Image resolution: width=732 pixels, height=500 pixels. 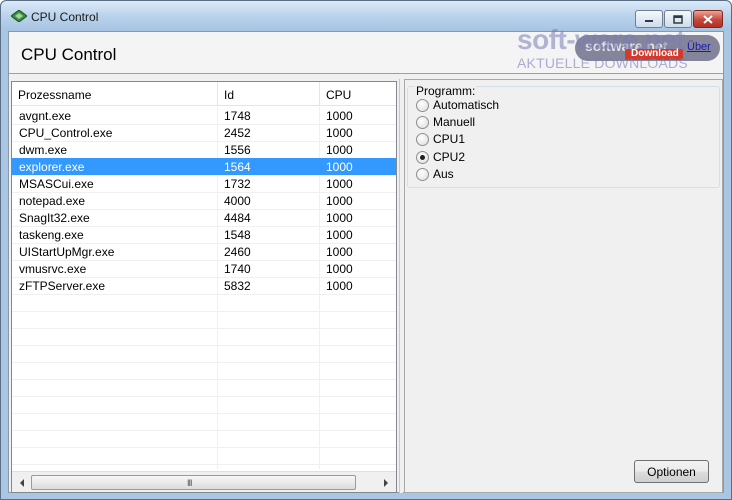 What do you see at coordinates (449, 139) in the screenshot?
I see `radio-label: CPU1` at bounding box center [449, 139].